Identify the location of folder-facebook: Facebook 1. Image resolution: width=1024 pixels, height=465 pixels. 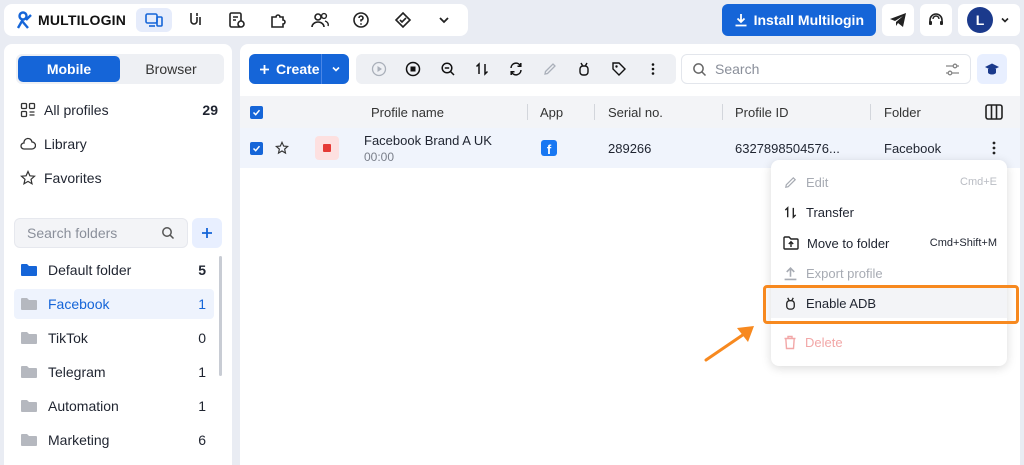
(114, 304).